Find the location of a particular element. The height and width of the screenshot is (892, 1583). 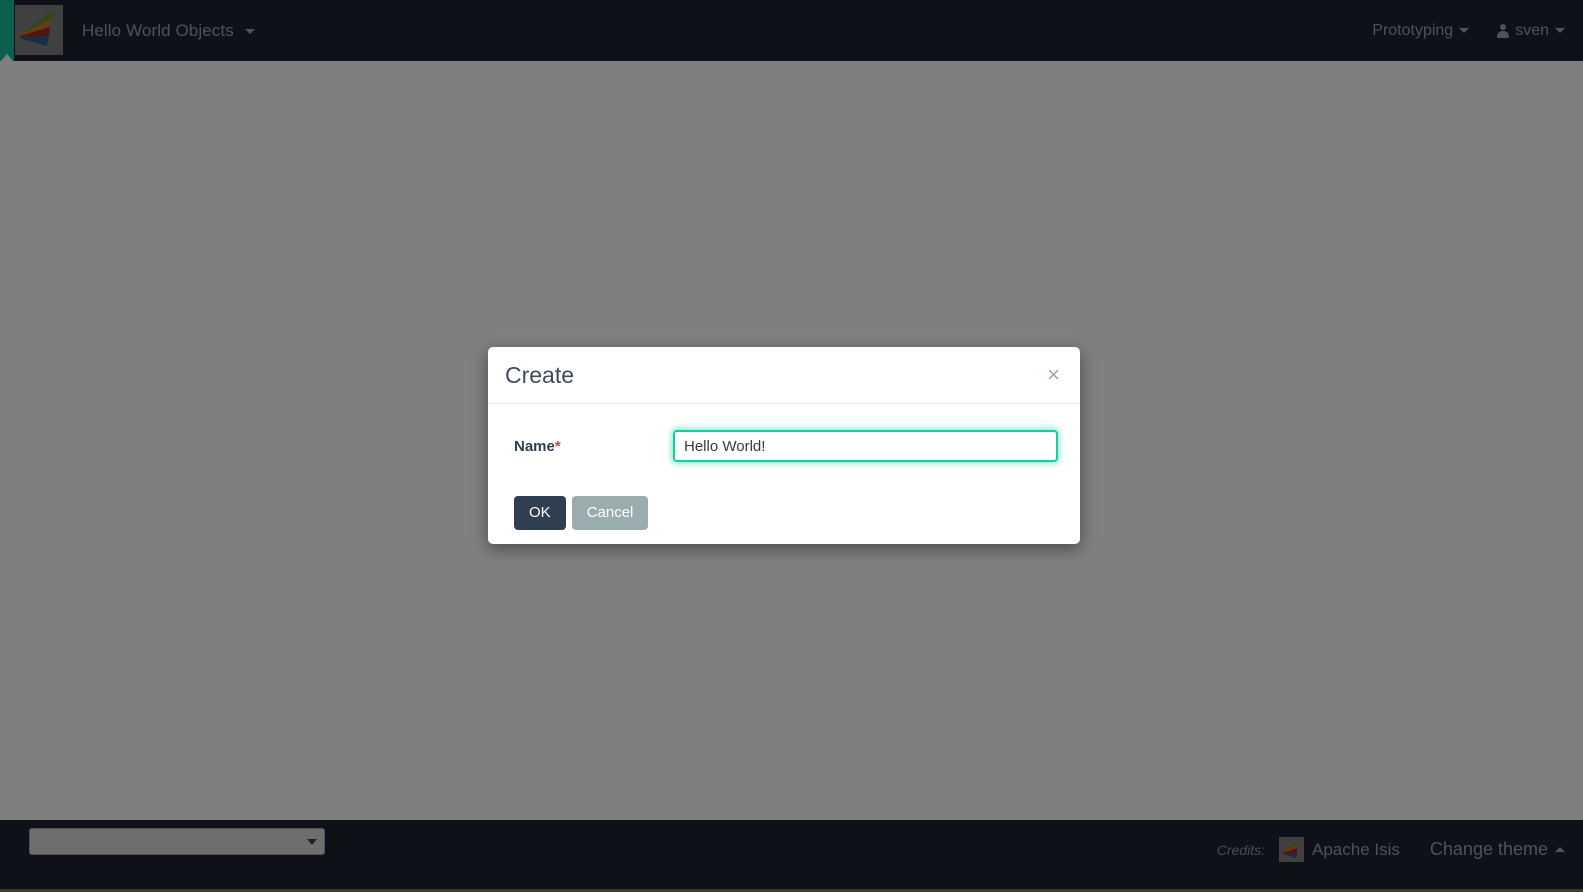

modal-button-group: OK Cancel is located at coordinates (581, 513).